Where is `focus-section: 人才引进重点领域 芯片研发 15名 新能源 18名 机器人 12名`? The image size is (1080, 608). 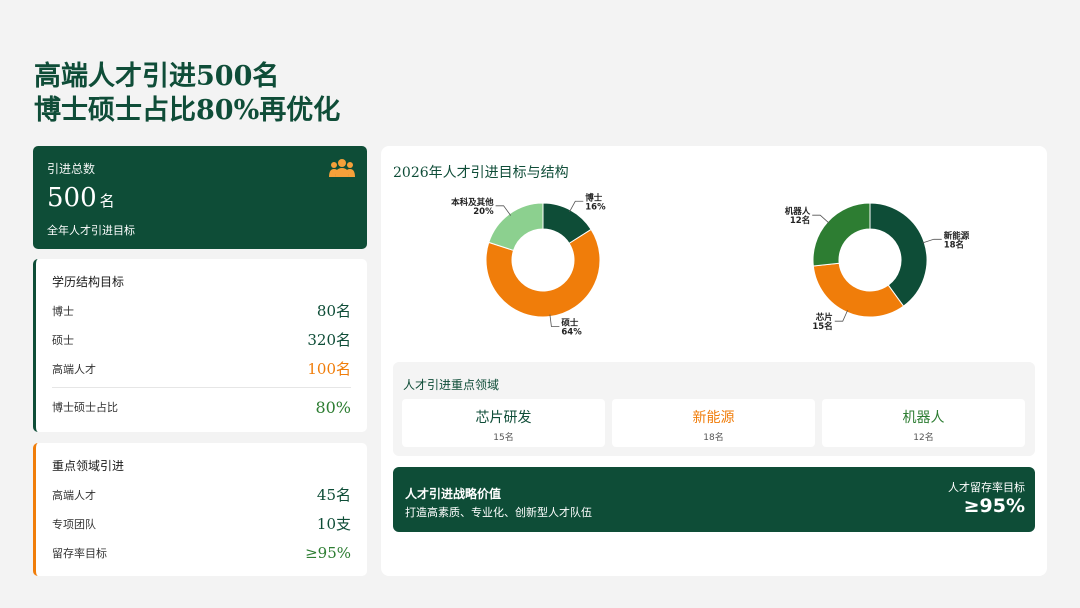
focus-section: 人才引进重点领域 芯片研发 15名 新能源 18名 机器人 12名 is located at coordinates (714, 409).